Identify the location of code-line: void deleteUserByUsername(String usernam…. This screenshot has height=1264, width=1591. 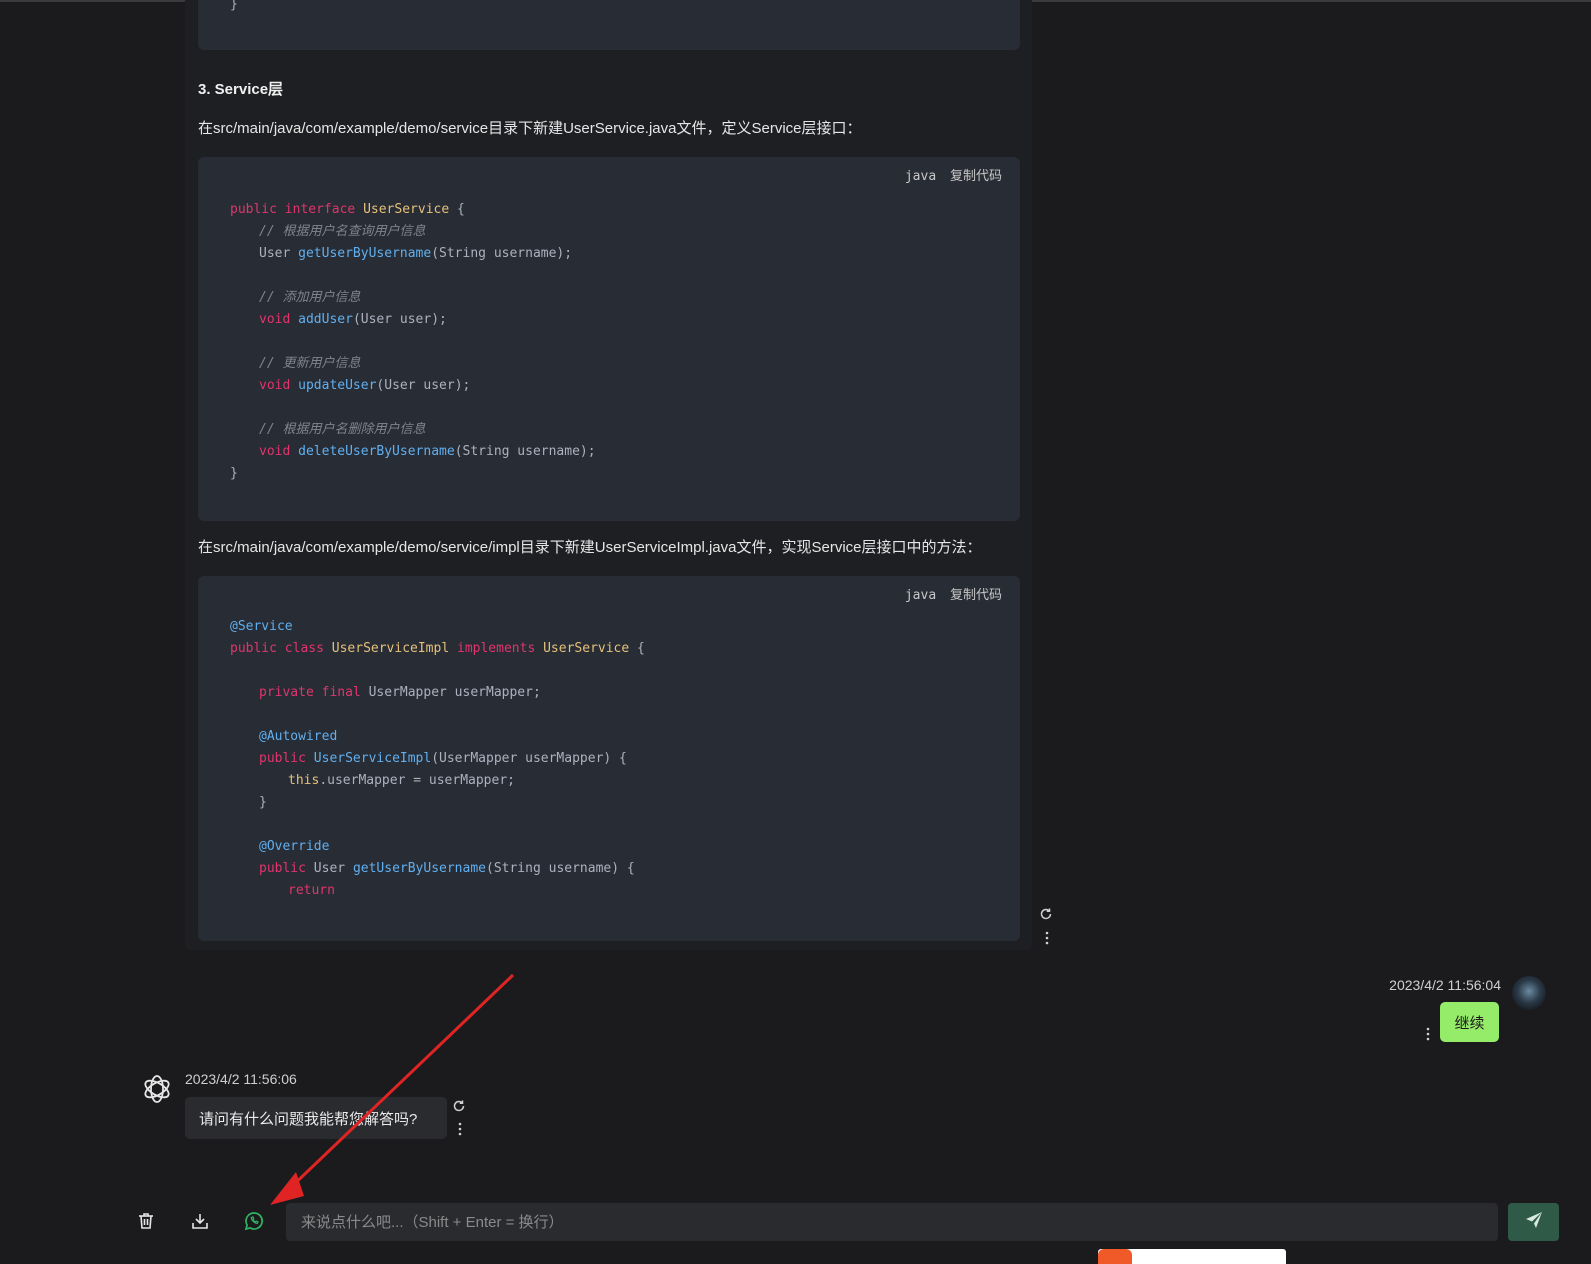
(427, 451).